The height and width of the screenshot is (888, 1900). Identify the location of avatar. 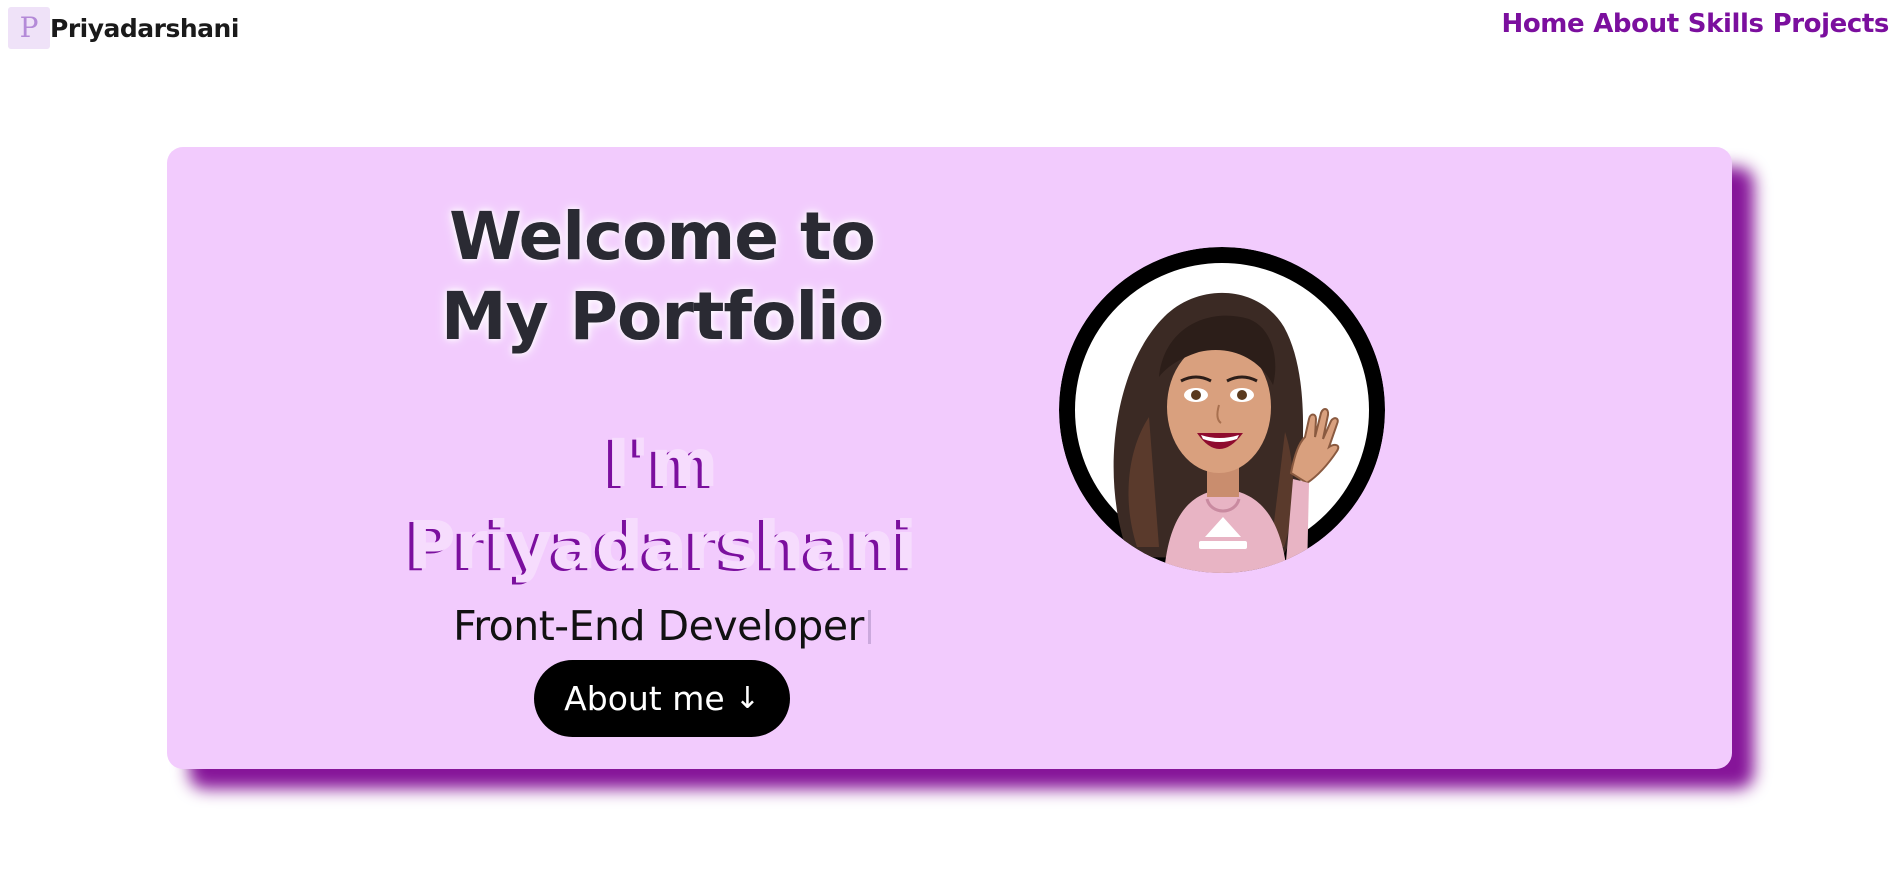
(1222, 410).